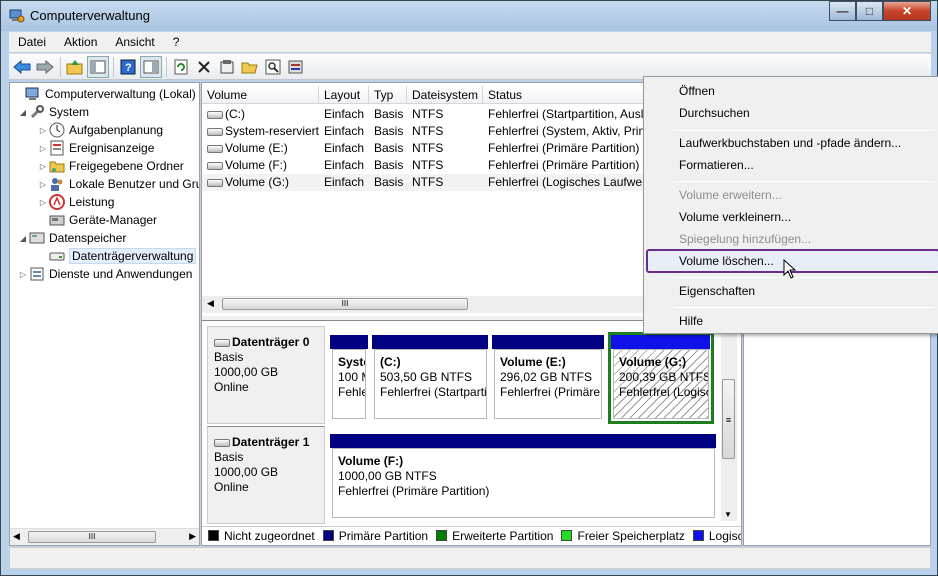 The image size is (938, 576). I want to click on device-icon, so click(57, 220).